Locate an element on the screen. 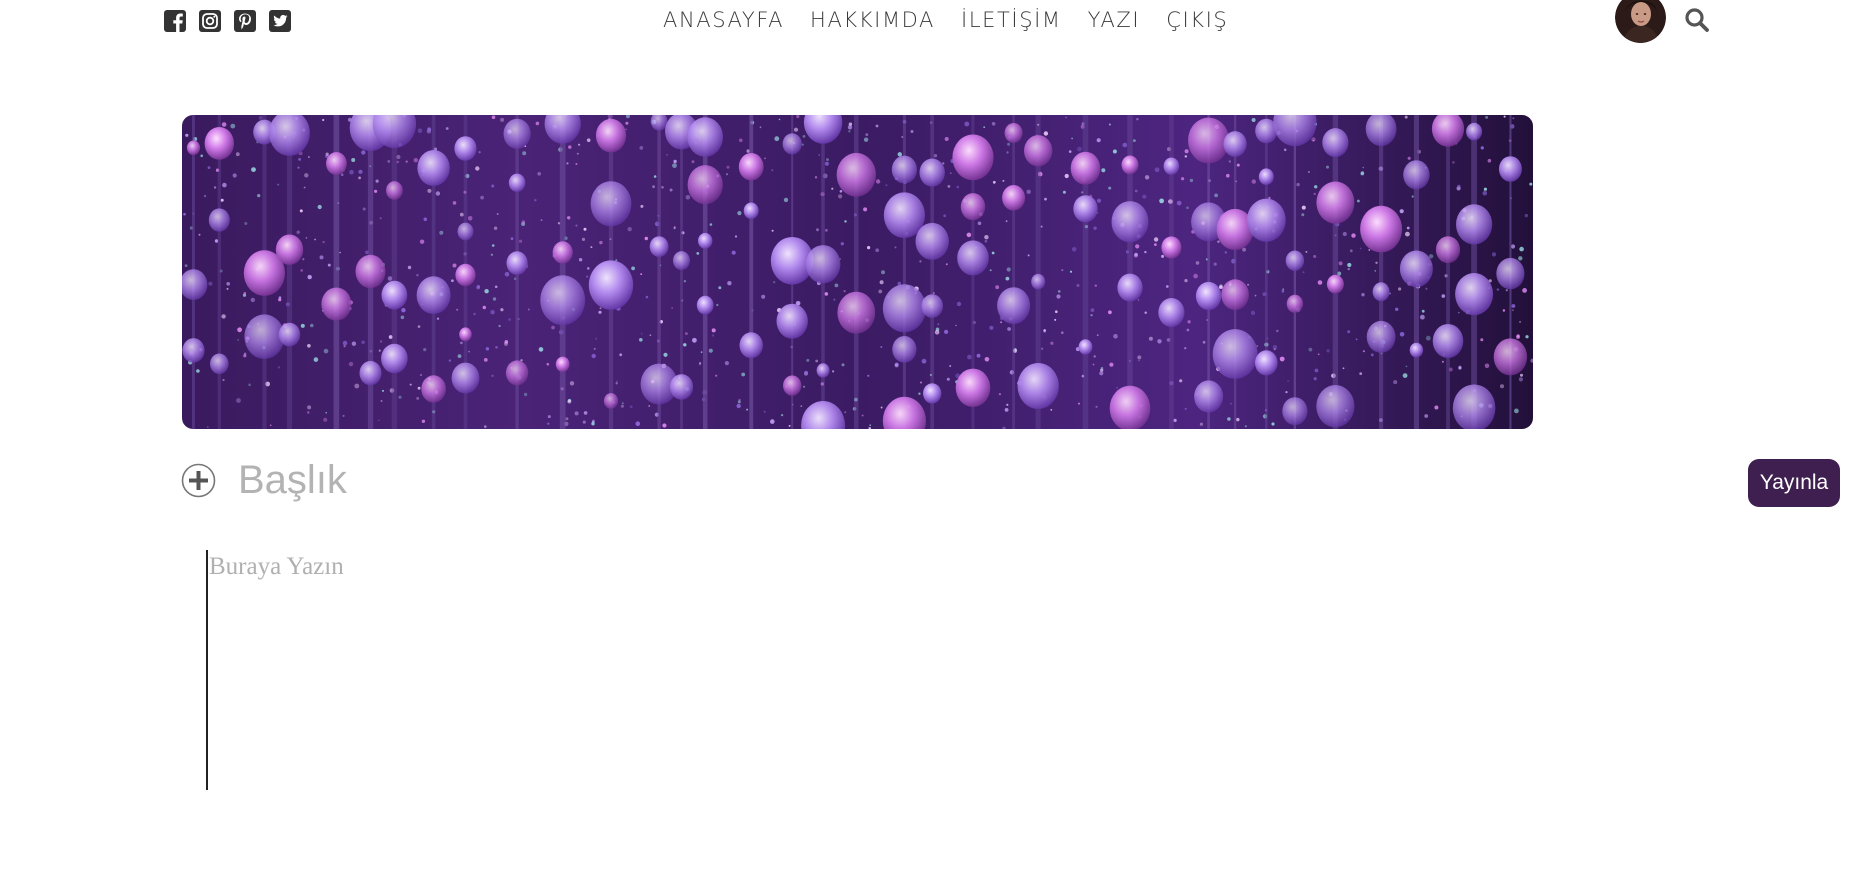 This screenshot has height=884, width=1858. publish-button: Yayınla is located at coordinates (1794, 483).